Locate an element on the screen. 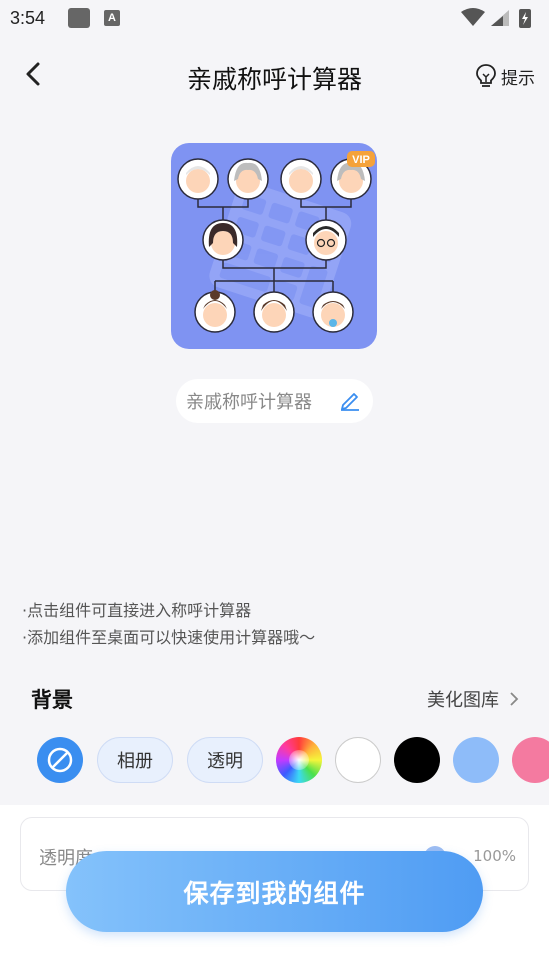  color-swatch-blue is located at coordinates (476, 760).